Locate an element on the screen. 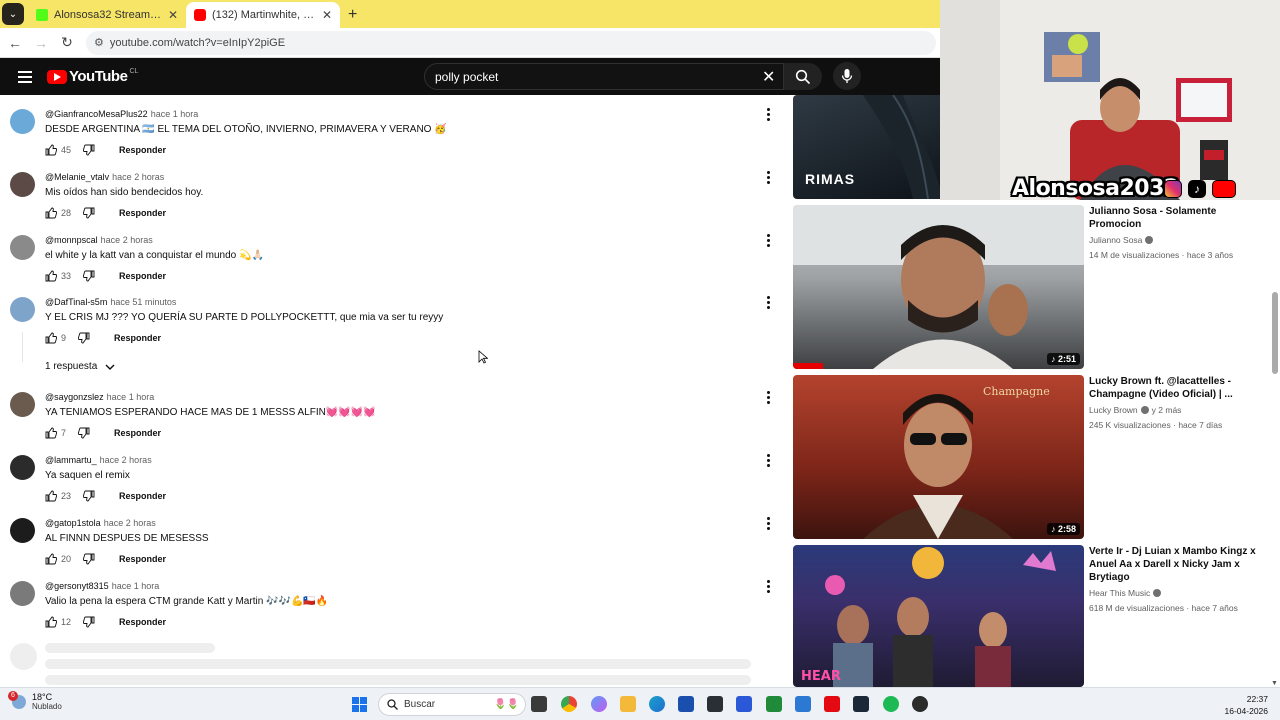  comment-author: @gatop1stola is located at coordinates (73, 523).